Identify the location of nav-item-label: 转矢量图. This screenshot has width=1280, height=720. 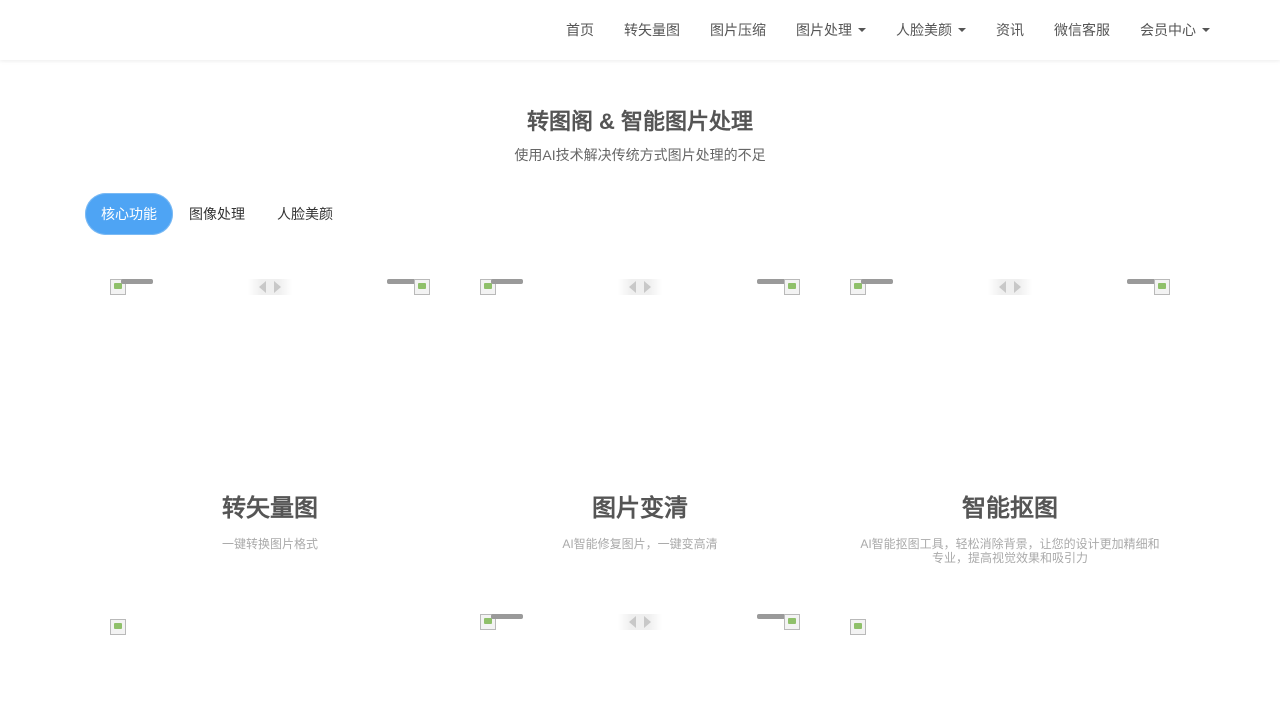
(652, 30).